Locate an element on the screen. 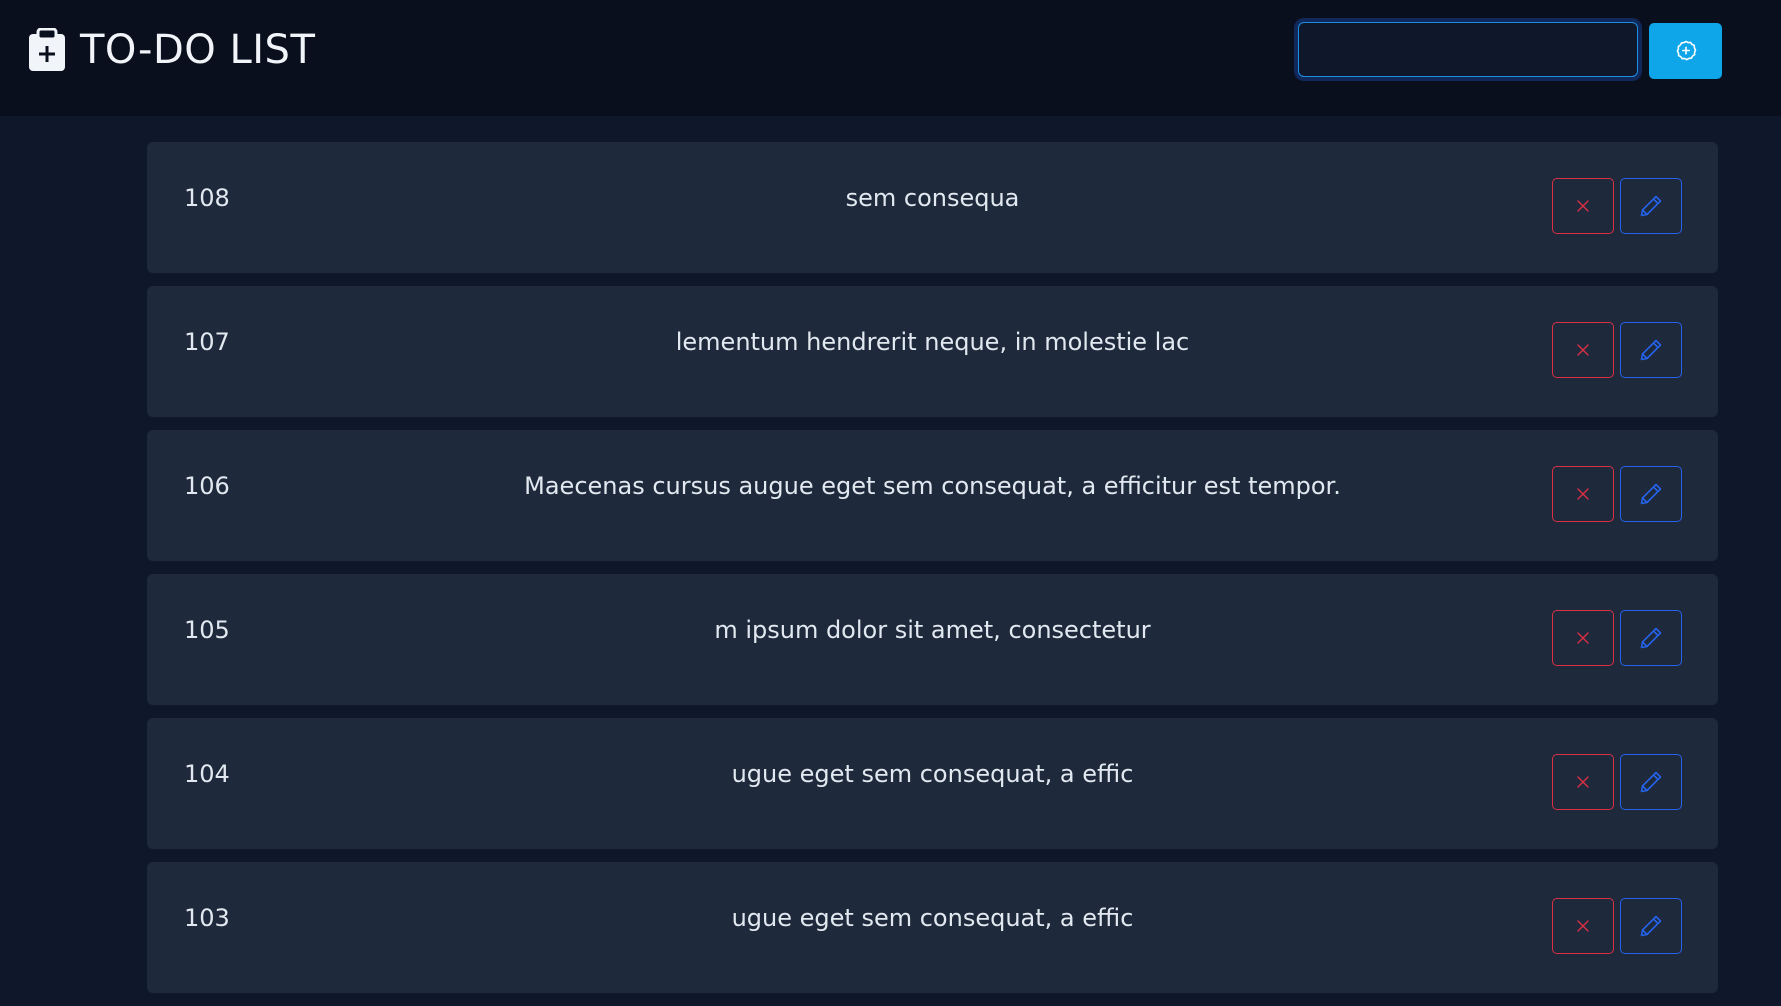 This screenshot has width=1781, height=1006. task-id: 104 is located at coordinates (207, 774).